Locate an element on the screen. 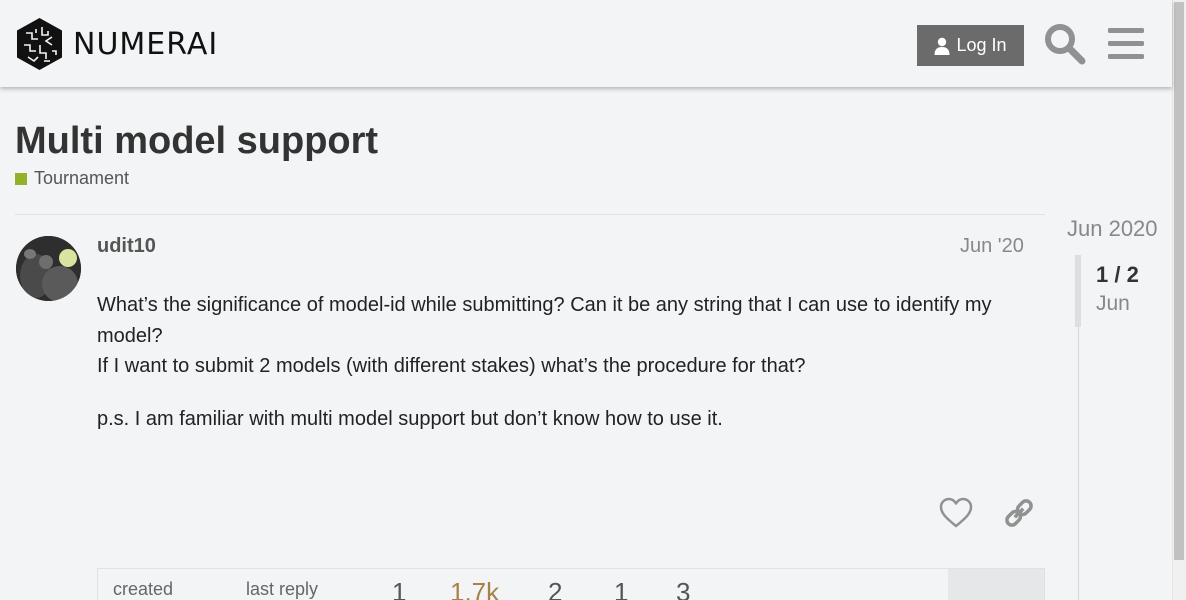 The width and height of the screenshot is (1186, 600). link-icon is located at coordinates (1019, 513).